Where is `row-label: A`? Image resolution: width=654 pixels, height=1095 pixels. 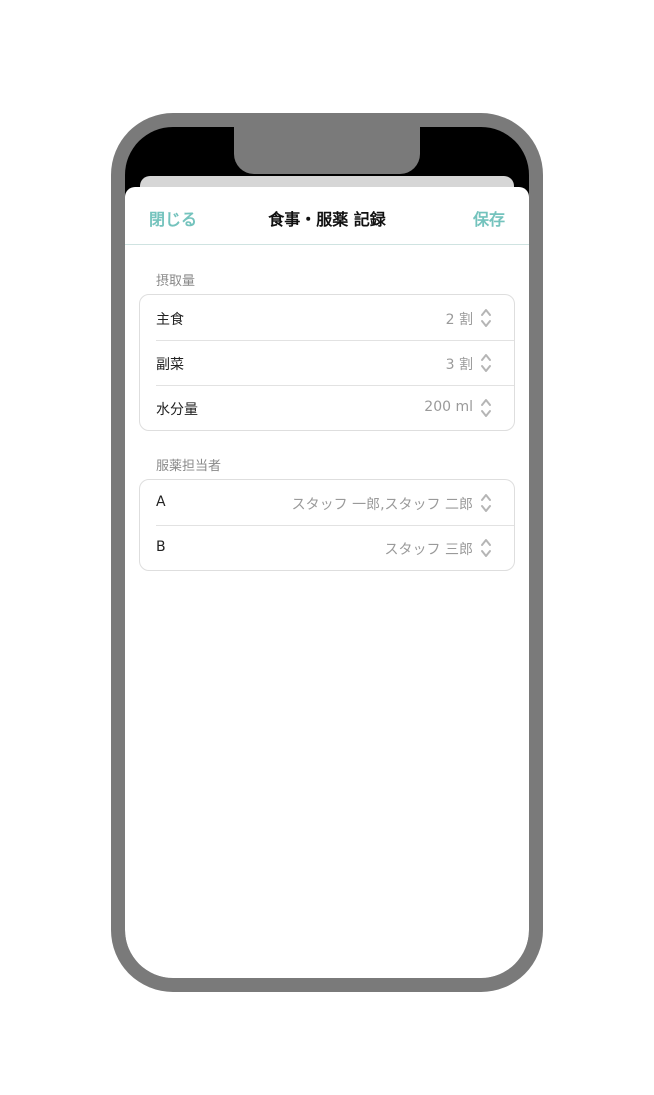 row-label: A is located at coordinates (161, 502).